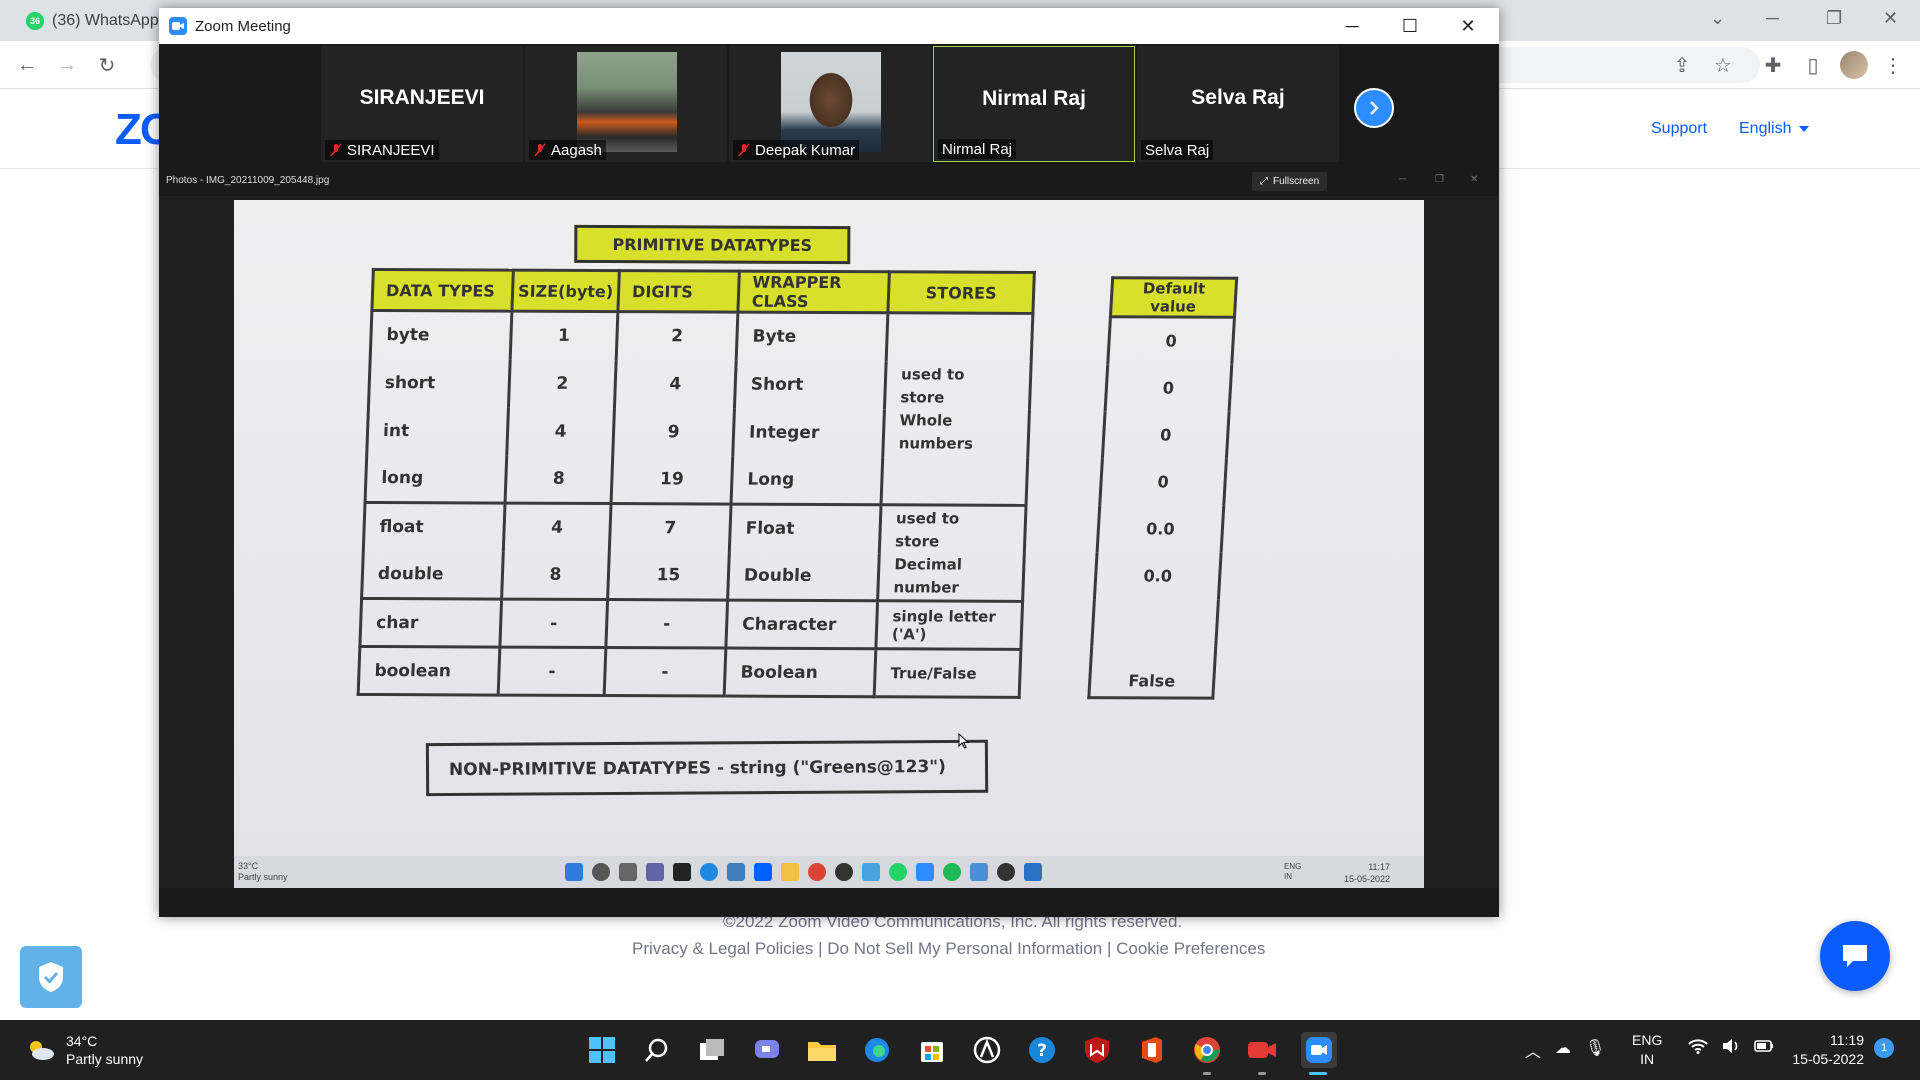 The image size is (1920, 1080). I want to click on nav-support-link: Support, so click(1679, 129).